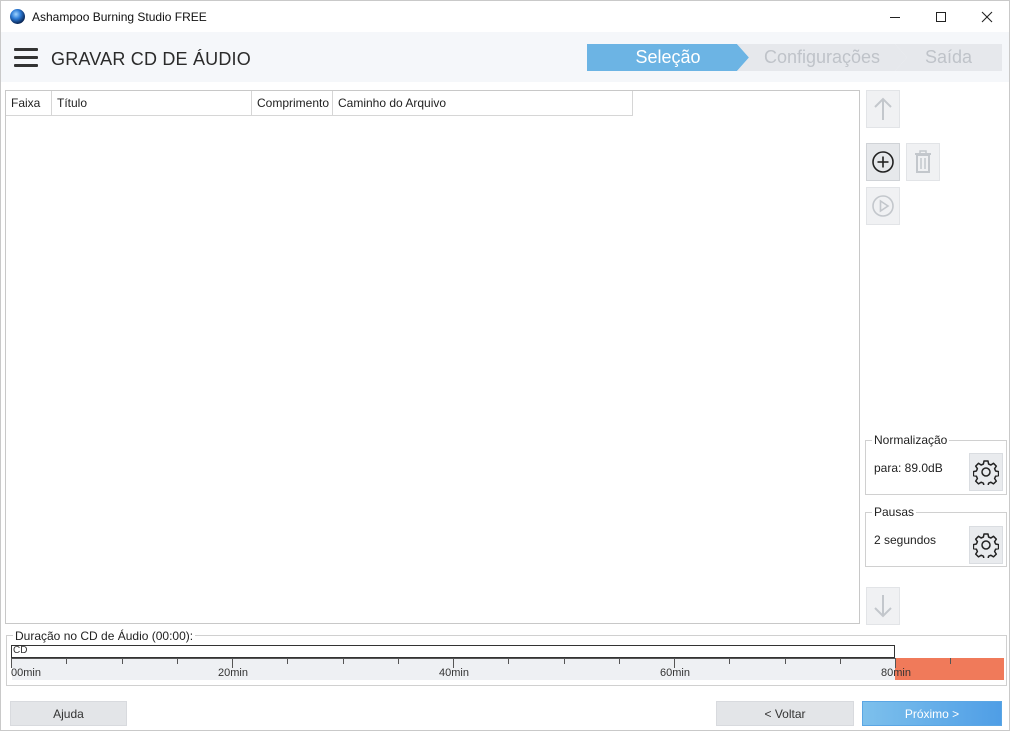 The image size is (1010, 731). Describe the element at coordinates (26, 673) in the screenshot. I see `ruler-tick-label: 00min` at that location.